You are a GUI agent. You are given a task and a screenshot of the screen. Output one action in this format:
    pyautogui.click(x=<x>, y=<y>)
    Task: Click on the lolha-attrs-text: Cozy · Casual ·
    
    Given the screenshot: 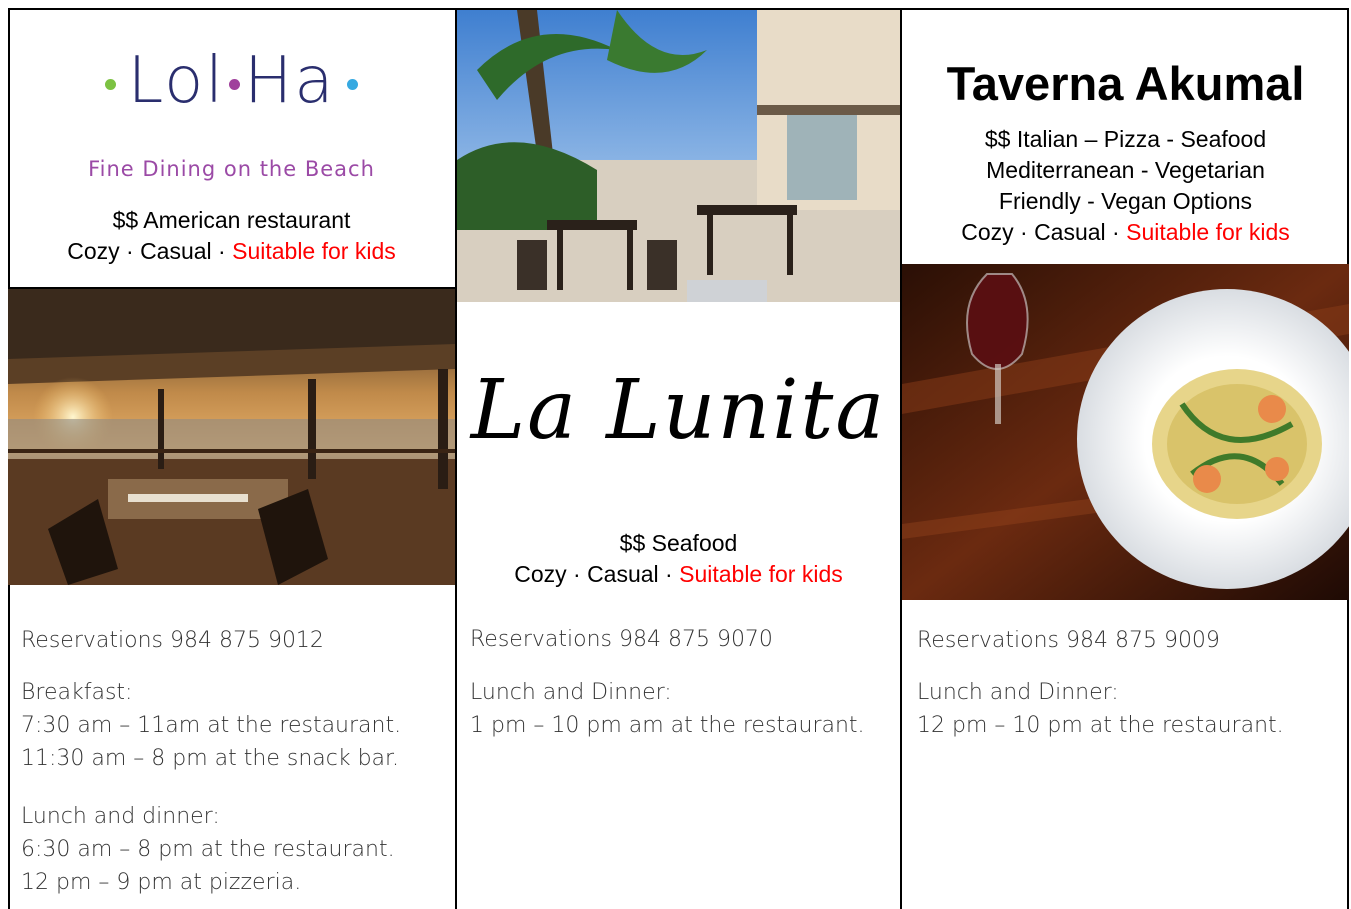 What is the action you would take?
    pyautogui.click(x=150, y=251)
    